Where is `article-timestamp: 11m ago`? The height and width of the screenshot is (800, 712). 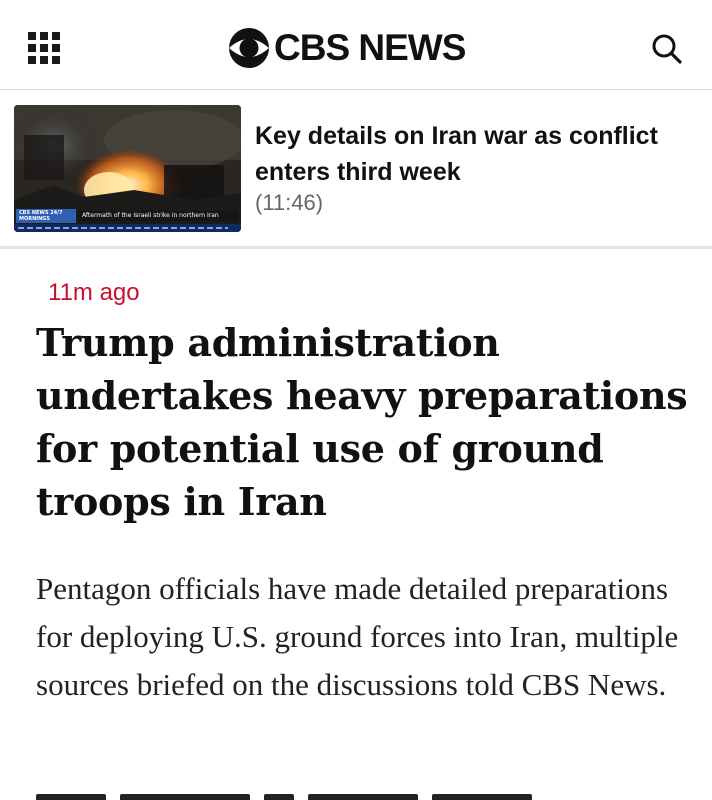 article-timestamp: 11m ago is located at coordinates (94, 292).